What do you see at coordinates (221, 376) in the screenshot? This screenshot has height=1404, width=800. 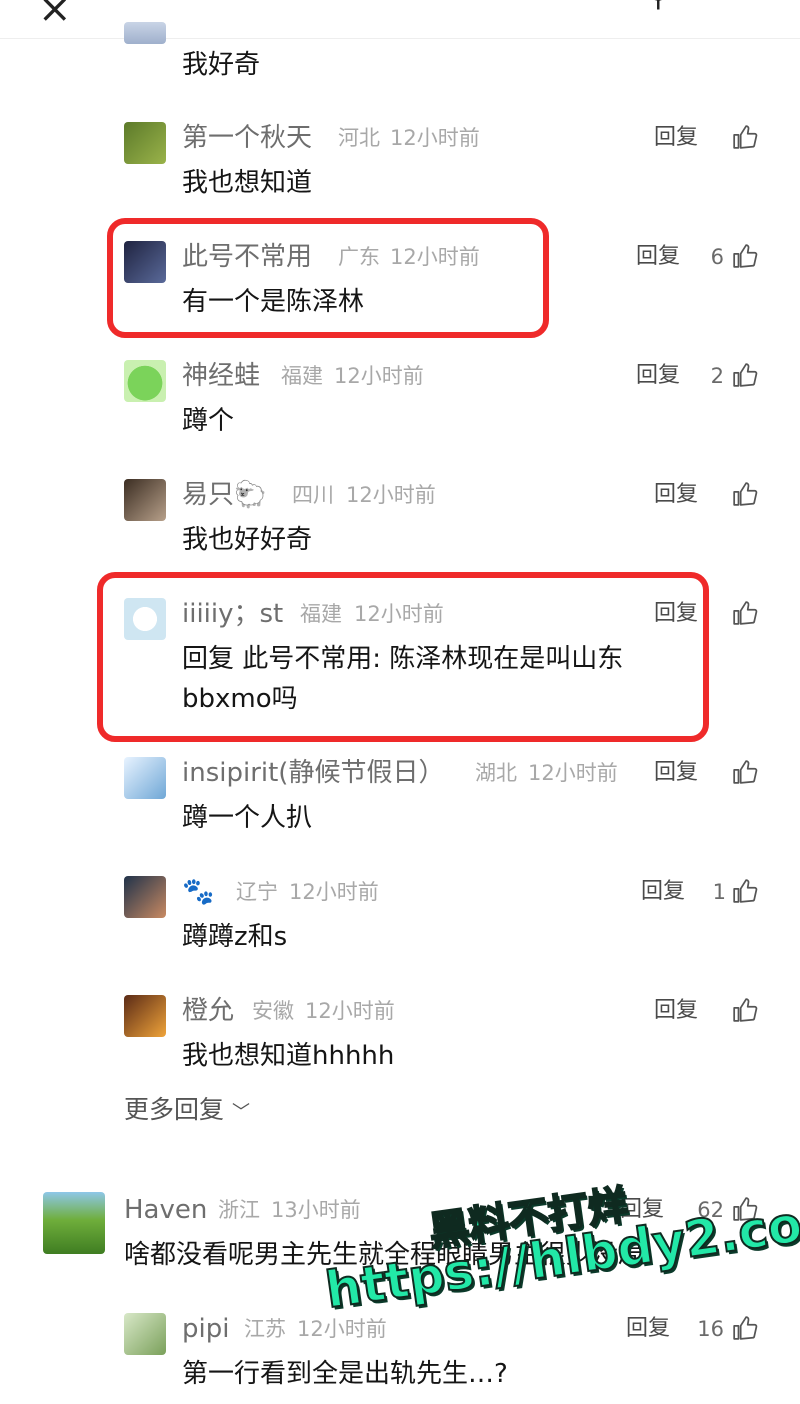 I see `comment-author: 神经蛙` at bounding box center [221, 376].